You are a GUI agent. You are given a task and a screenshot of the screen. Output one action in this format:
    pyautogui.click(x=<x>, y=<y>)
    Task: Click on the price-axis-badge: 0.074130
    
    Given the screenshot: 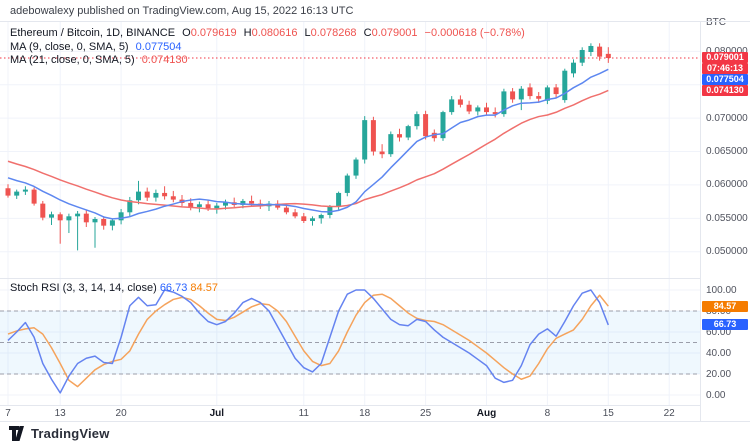 What is the action you would take?
    pyautogui.click(x=725, y=91)
    